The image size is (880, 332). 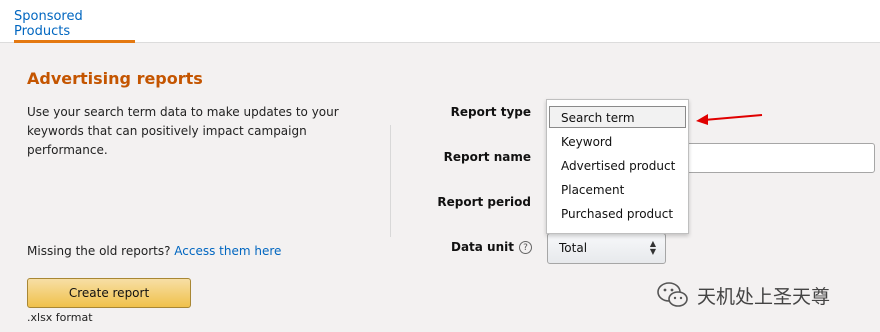 What do you see at coordinates (60, 317) in the screenshot?
I see `format-note: .xlsx format` at bounding box center [60, 317].